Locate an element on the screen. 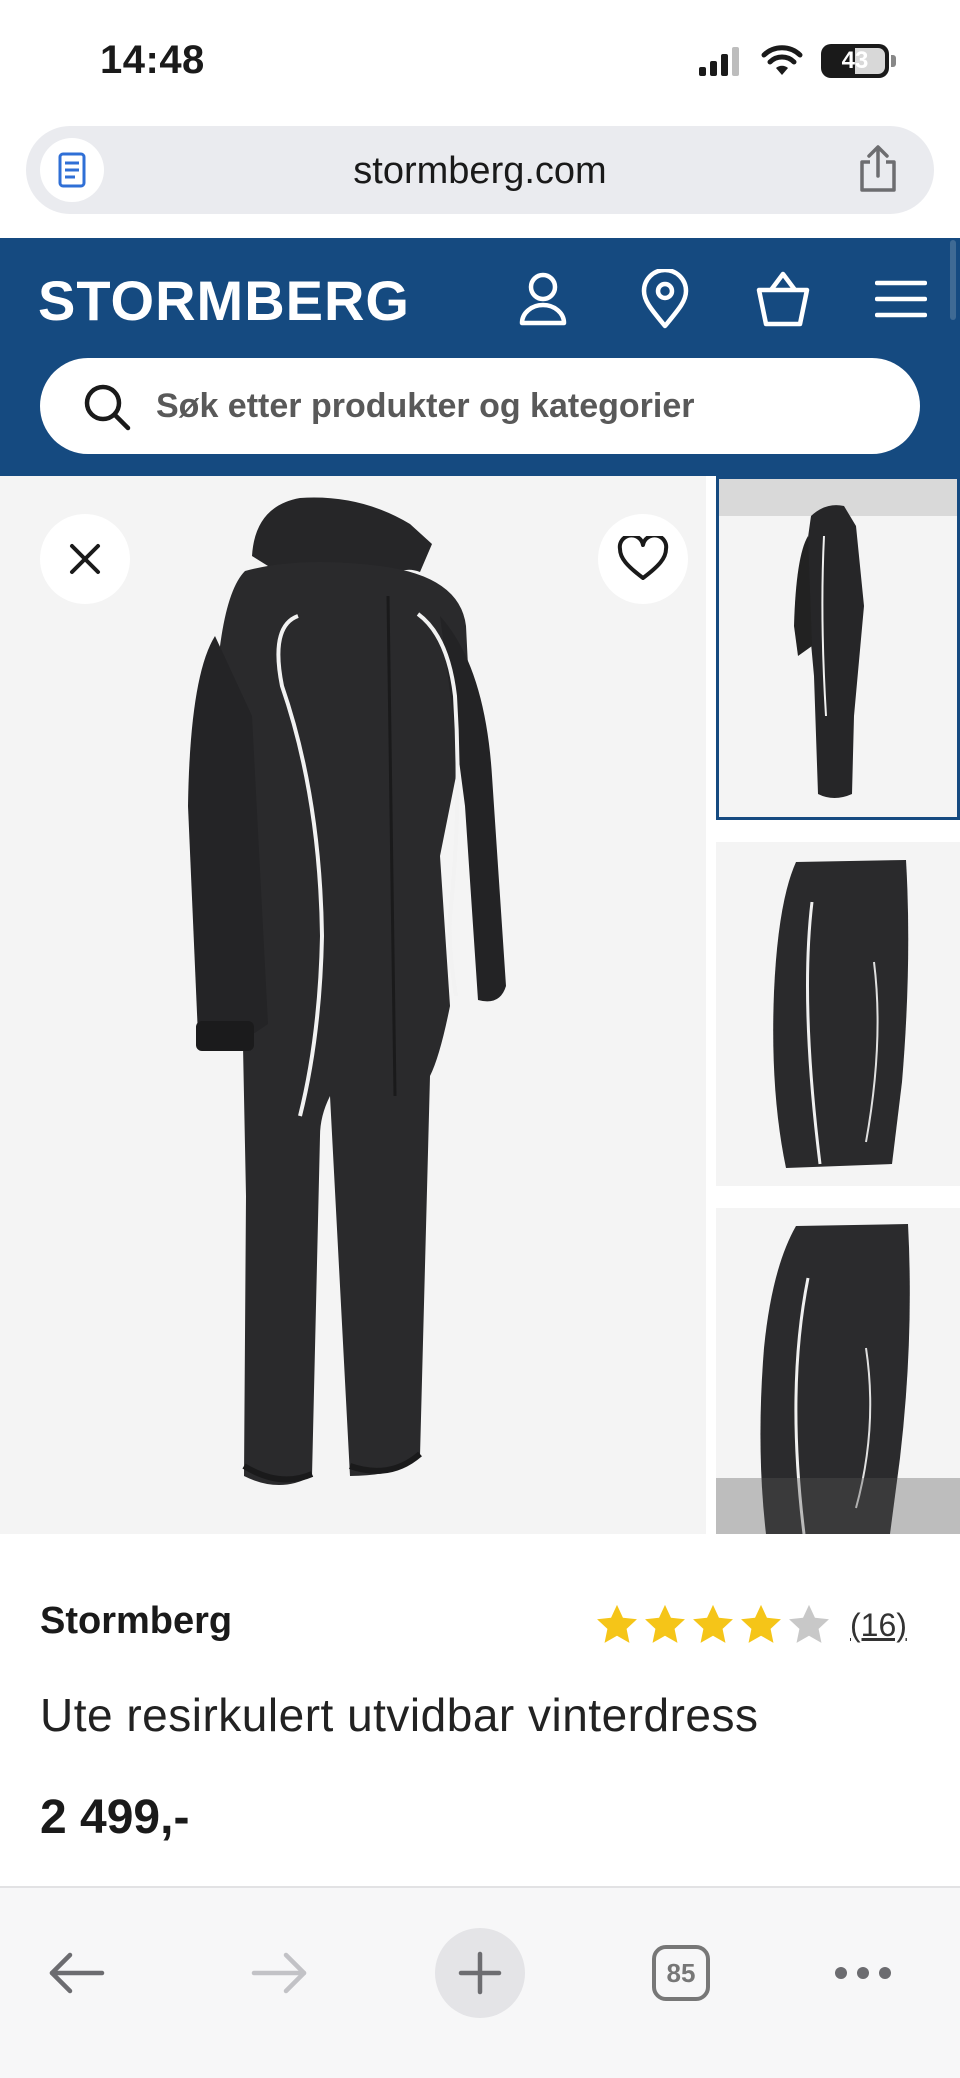 The height and width of the screenshot is (2078, 960). status-icons: 43 is located at coordinates (796, 61).